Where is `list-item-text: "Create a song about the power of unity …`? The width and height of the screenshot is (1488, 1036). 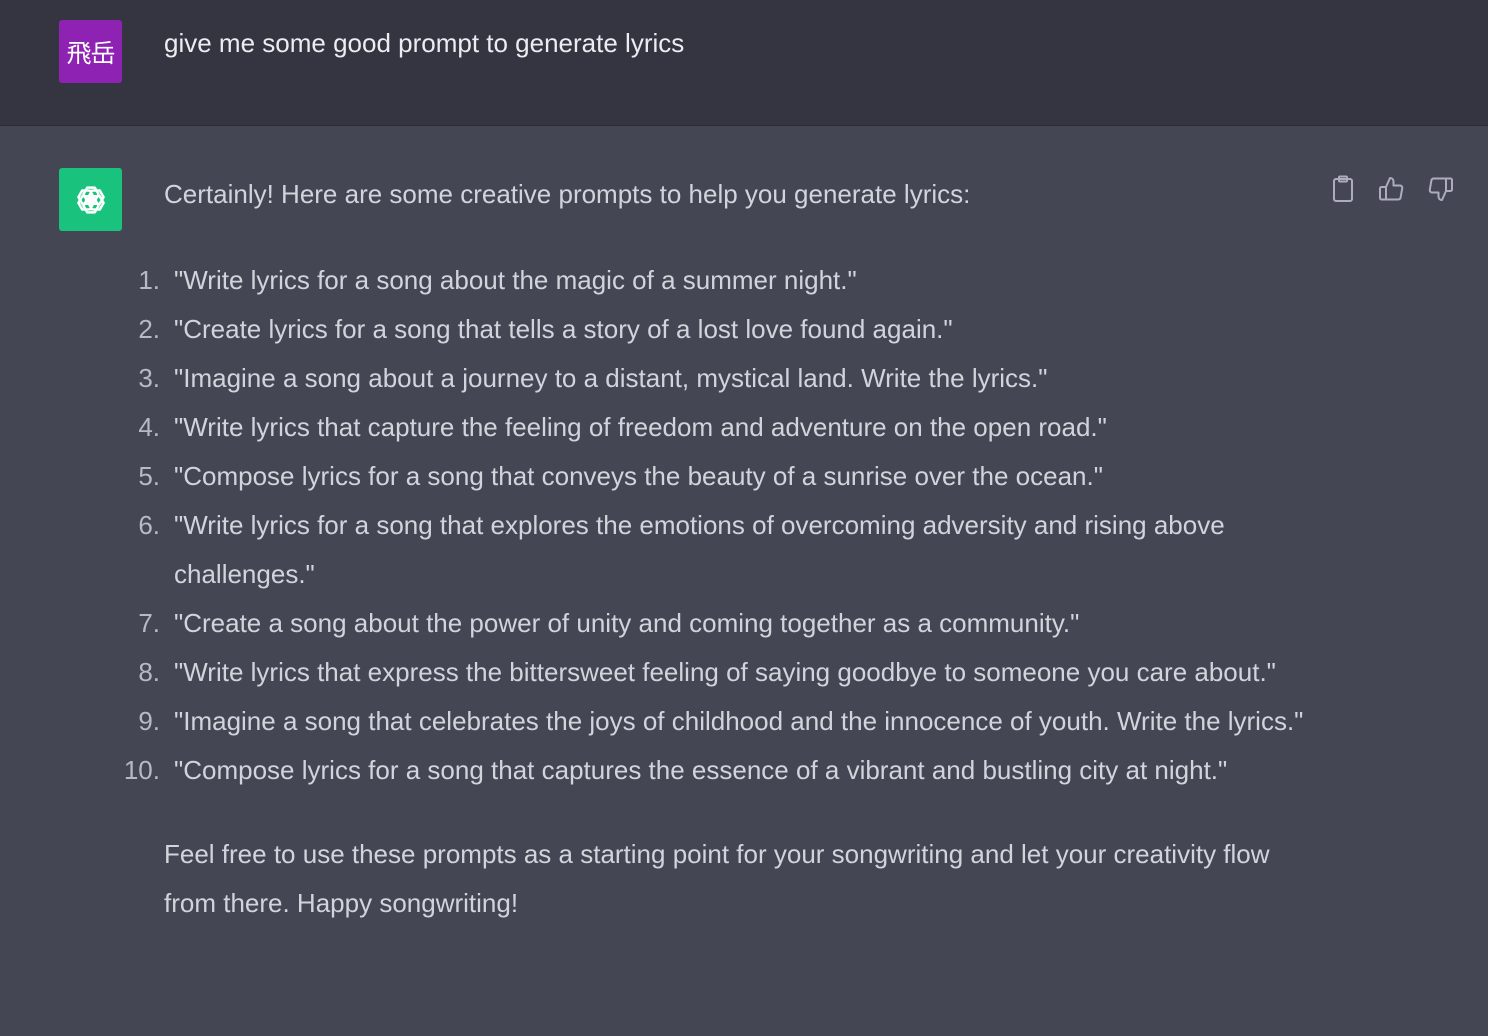 list-item-text: "Create a song about the power of unity … is located at coordinates (627, 623).